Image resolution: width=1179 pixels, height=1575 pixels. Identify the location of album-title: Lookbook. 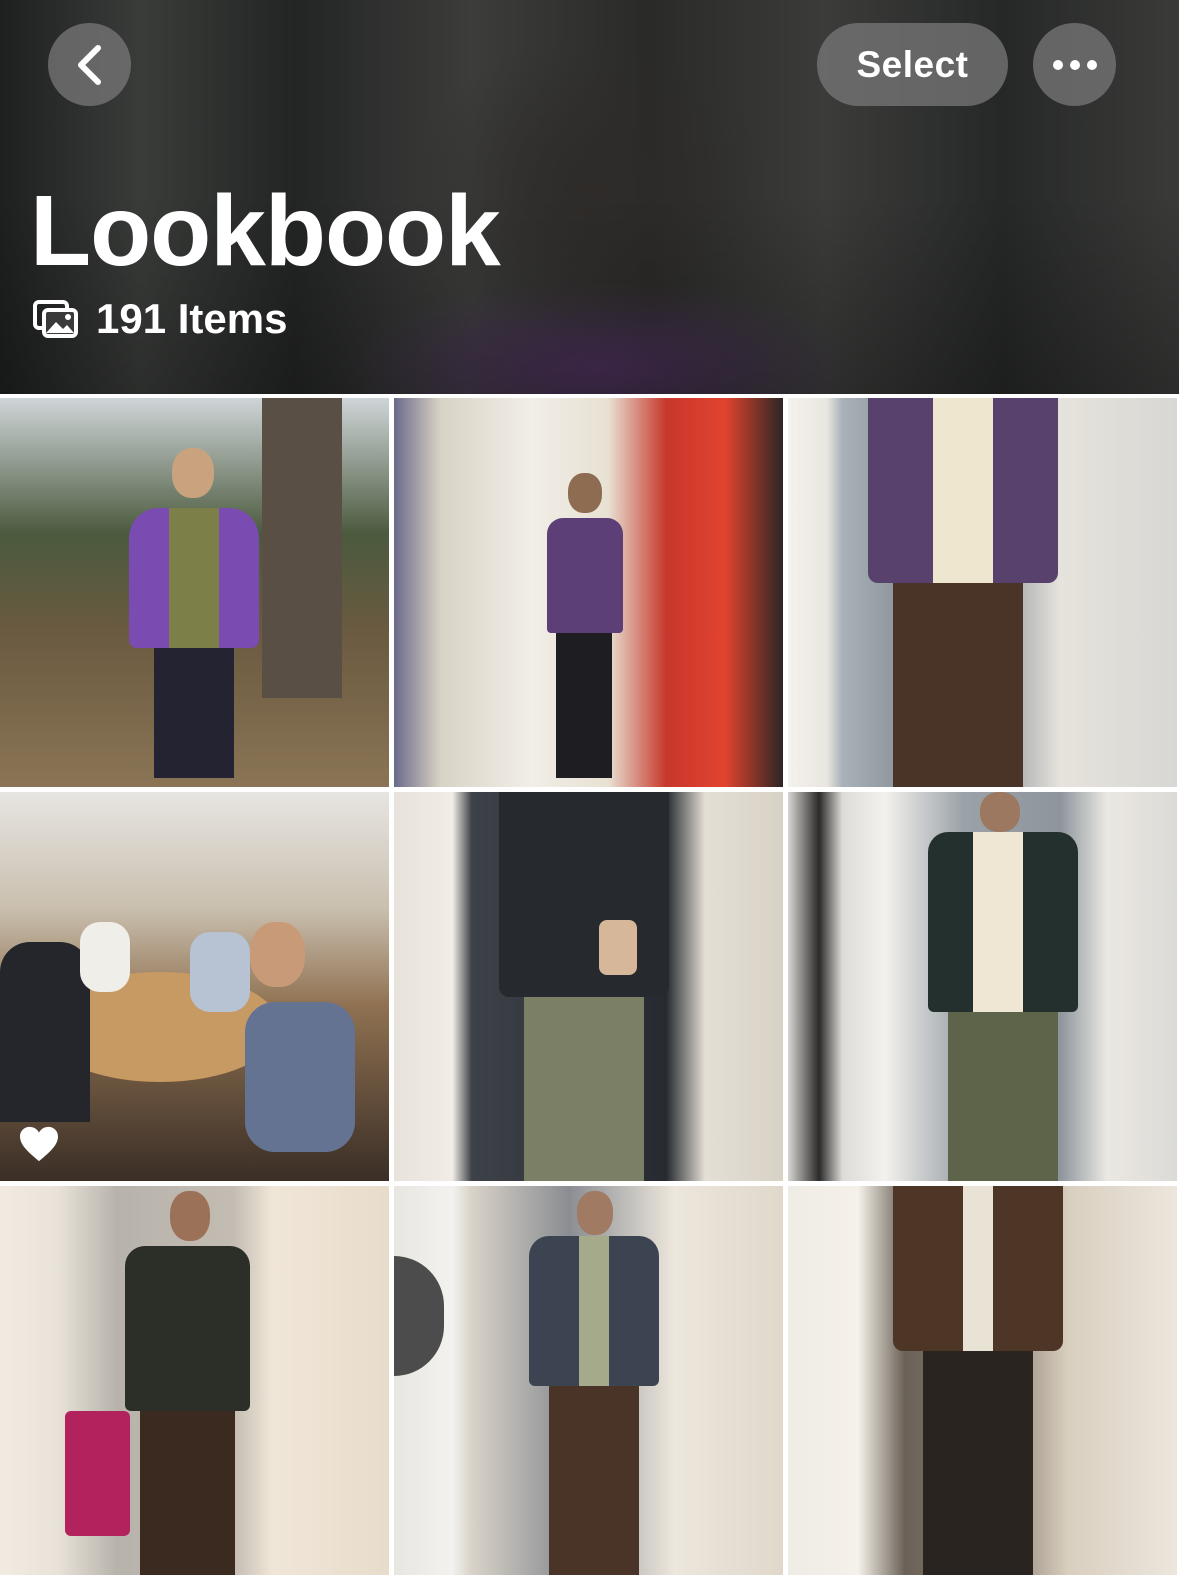
(265, 231).